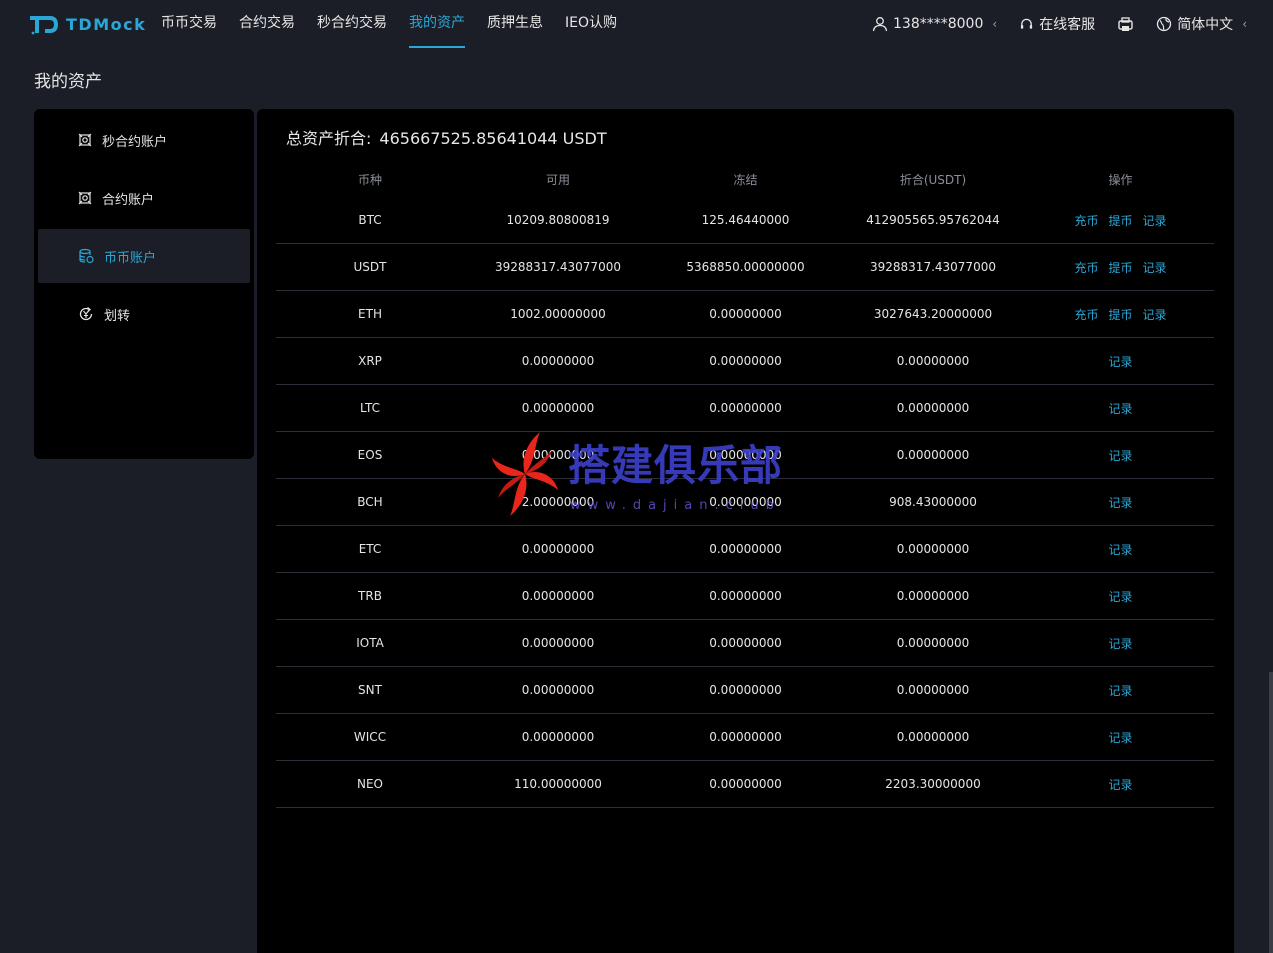 This screenshot has height=953, width=1273. What do you see at coordinates (558, 502) in the screenshot?
I see `available-cell: 2.00000000` at bounding box center [558, 502].